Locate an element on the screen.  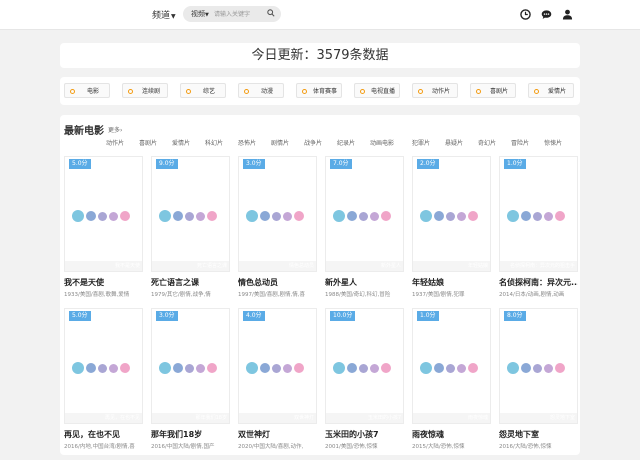
chevron-down-icon: ▼ is located at coordinates (173, 16).